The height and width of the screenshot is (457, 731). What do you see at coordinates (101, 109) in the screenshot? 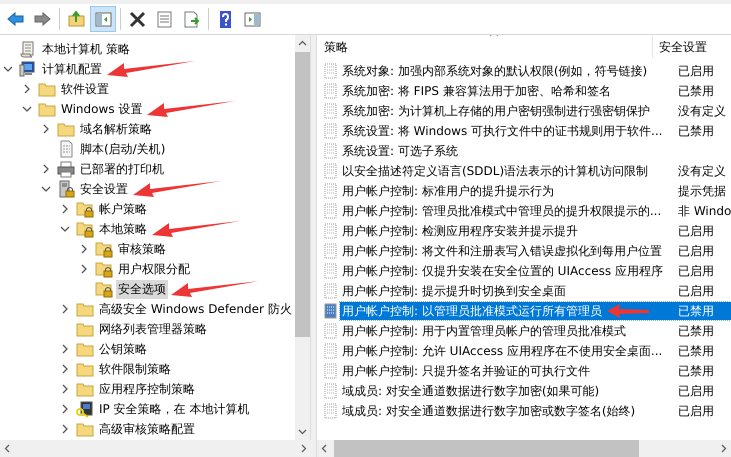
I see `tree-item: Windows 设置` at bounding box center [101, 109].